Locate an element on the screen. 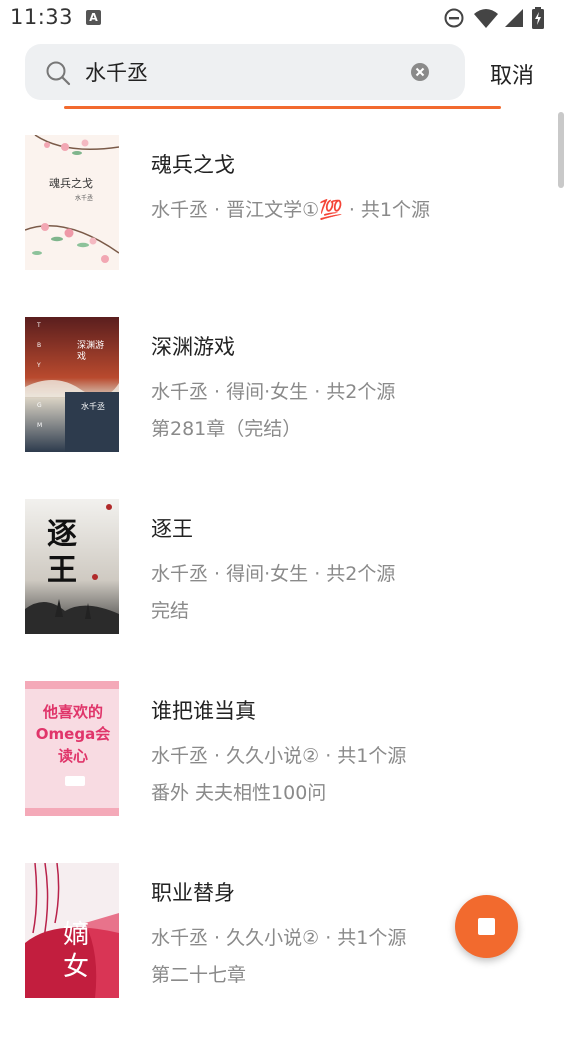 The image size is (565, 1040). stop-button is located at coordinates (486, 926).